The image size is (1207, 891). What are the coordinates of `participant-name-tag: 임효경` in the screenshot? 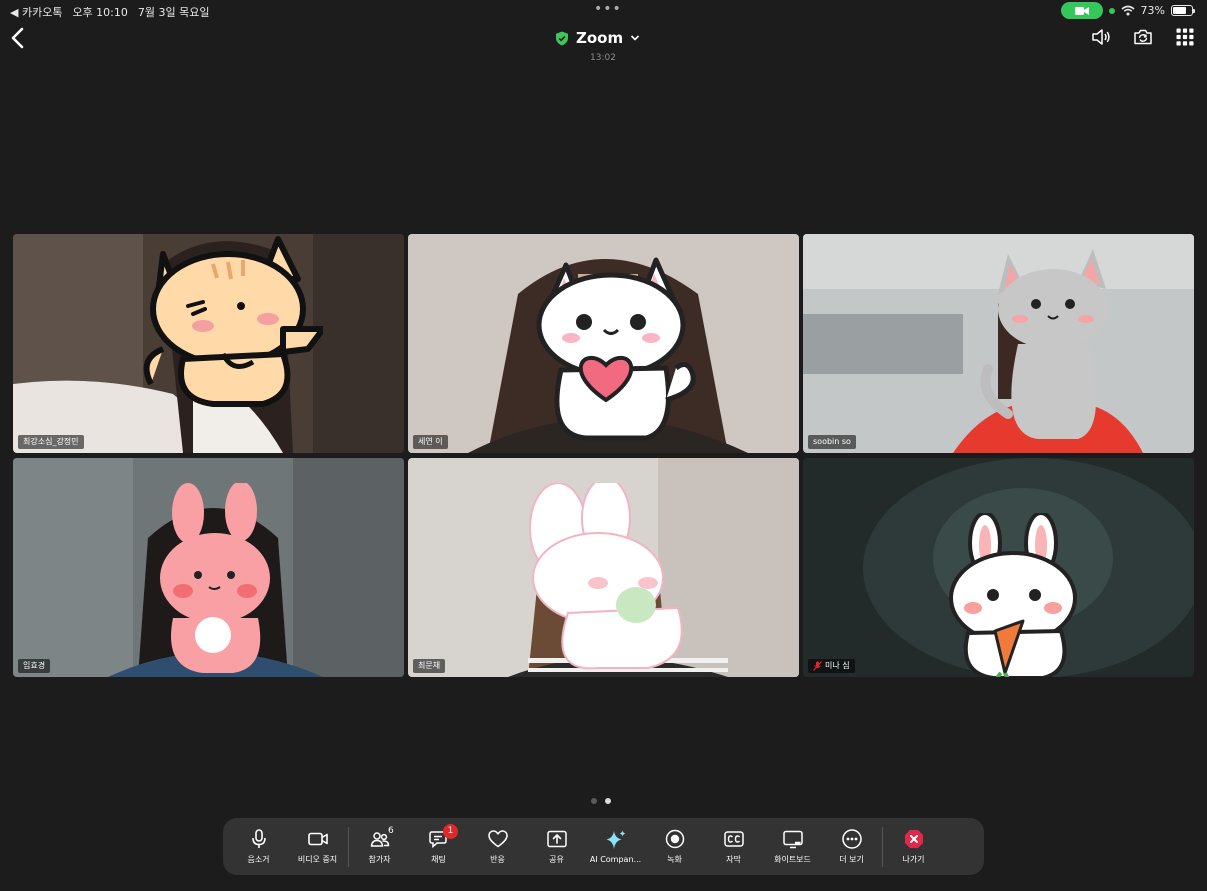 It's located at (34, 666).